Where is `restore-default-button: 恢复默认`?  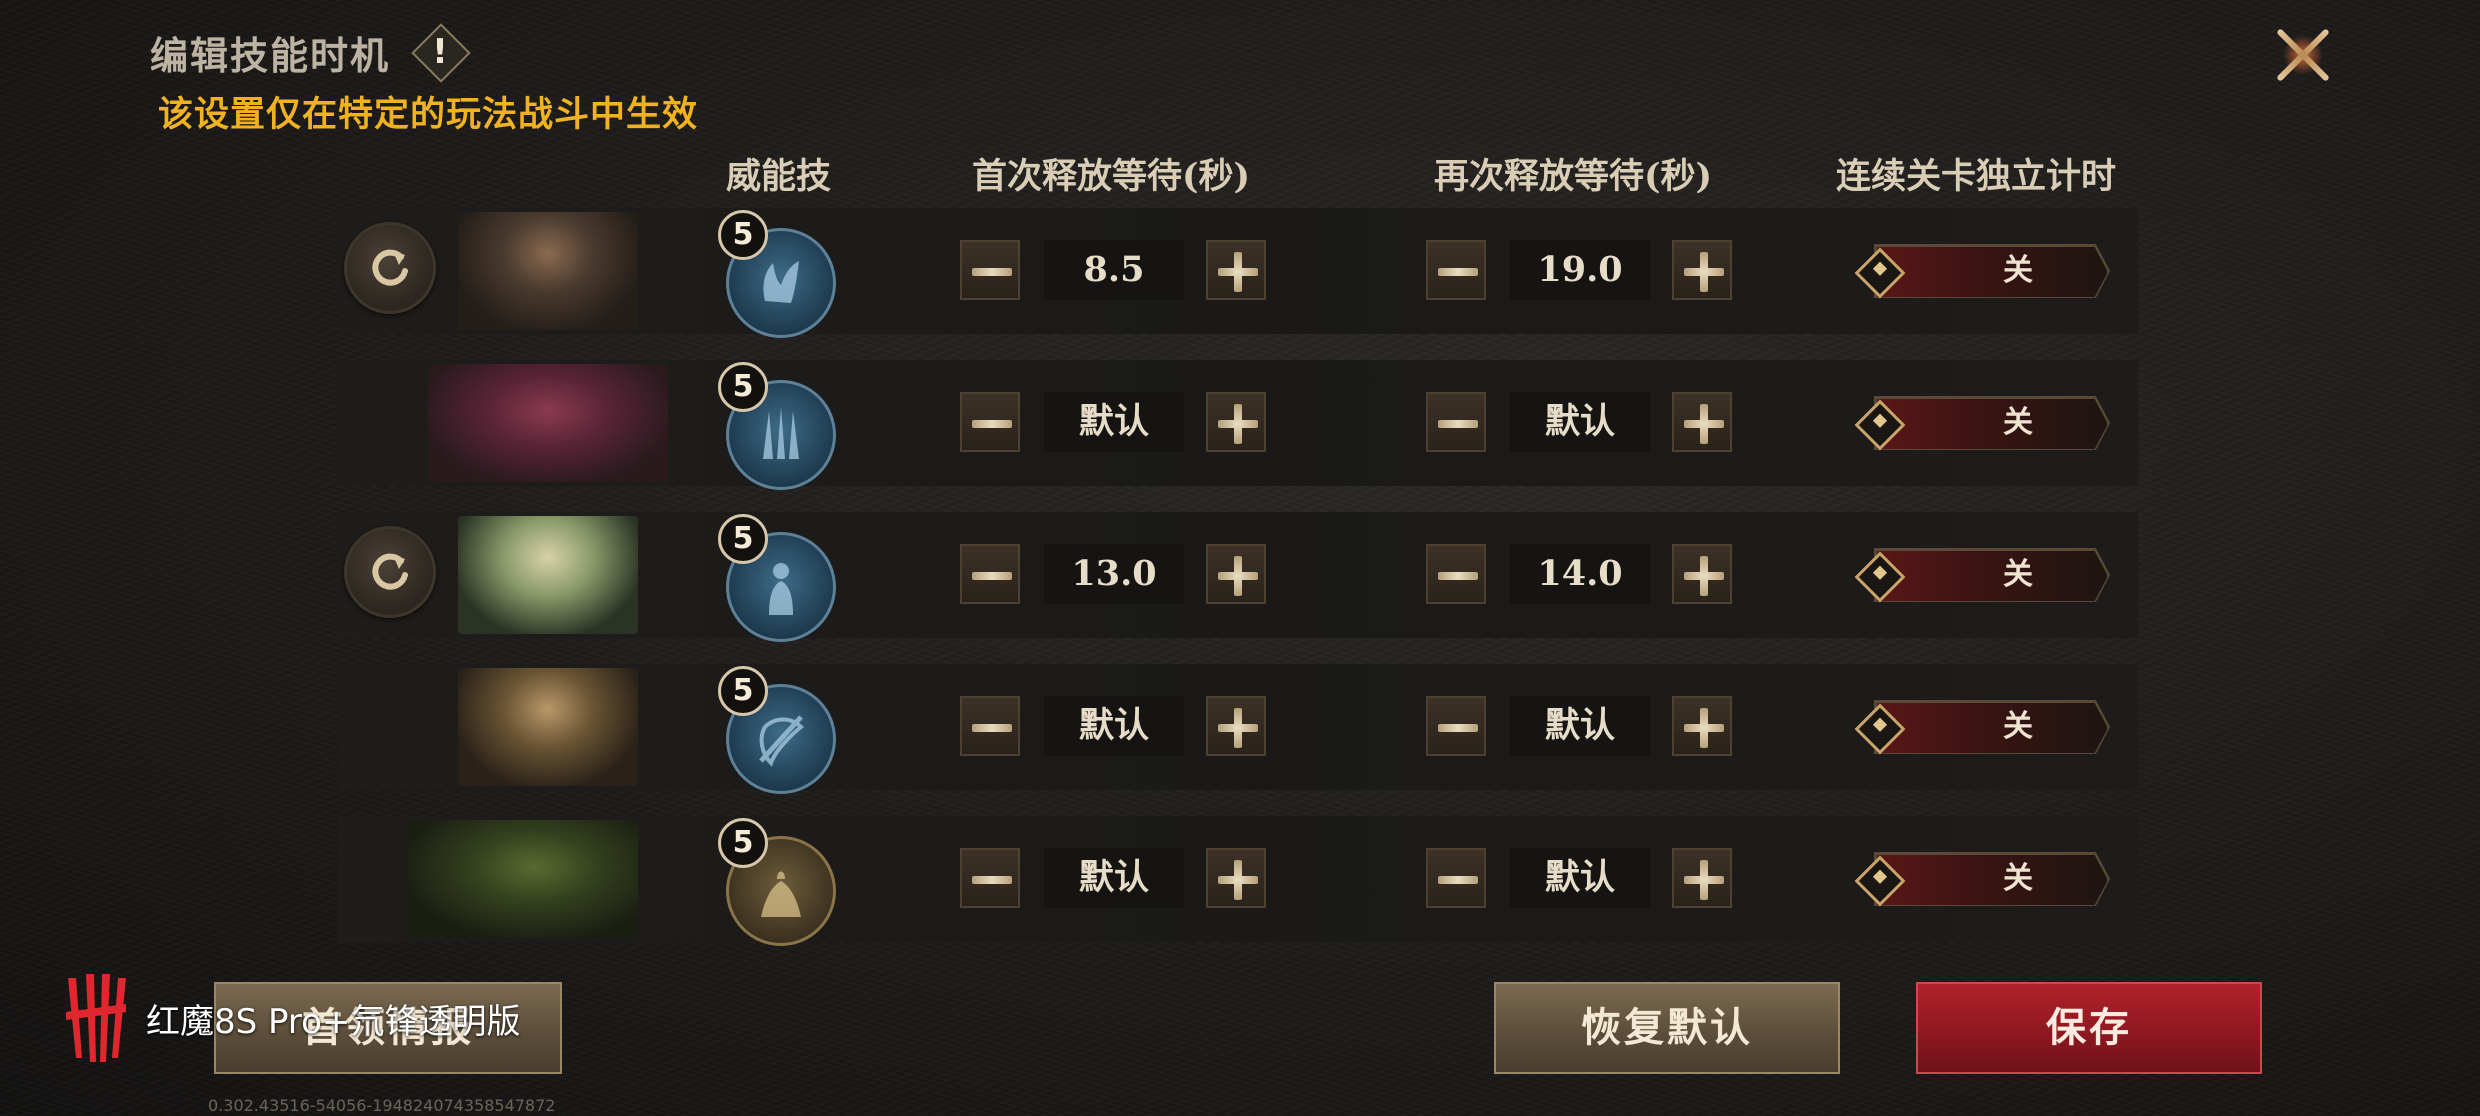 restore-default-button: 恢复默认 is located at coordinates (1667, 1028).